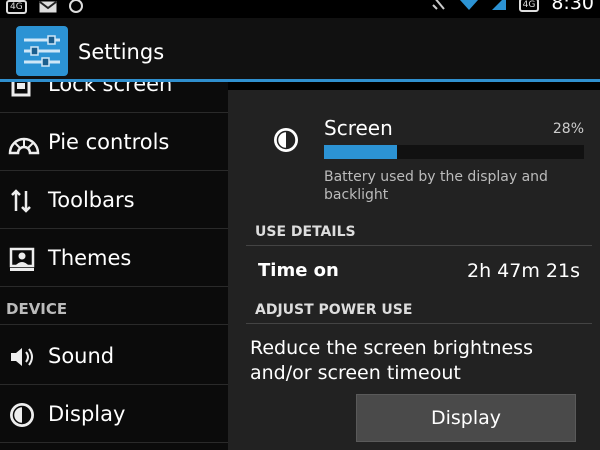 Image resolution: width=600 pixels, height=450 pixels. Describe the element at coordinates (114, 309) in the screenshot. I see `section-header-device: DEVICE` at that location.